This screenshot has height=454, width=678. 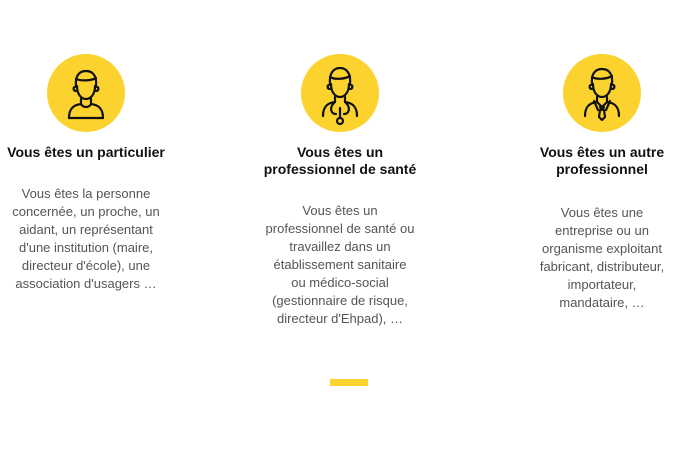 What do you see at coordinates (86, 152) in the screenshot?
I see `card-title: Vous êtes un particulier` at bounding box center [86, 152].